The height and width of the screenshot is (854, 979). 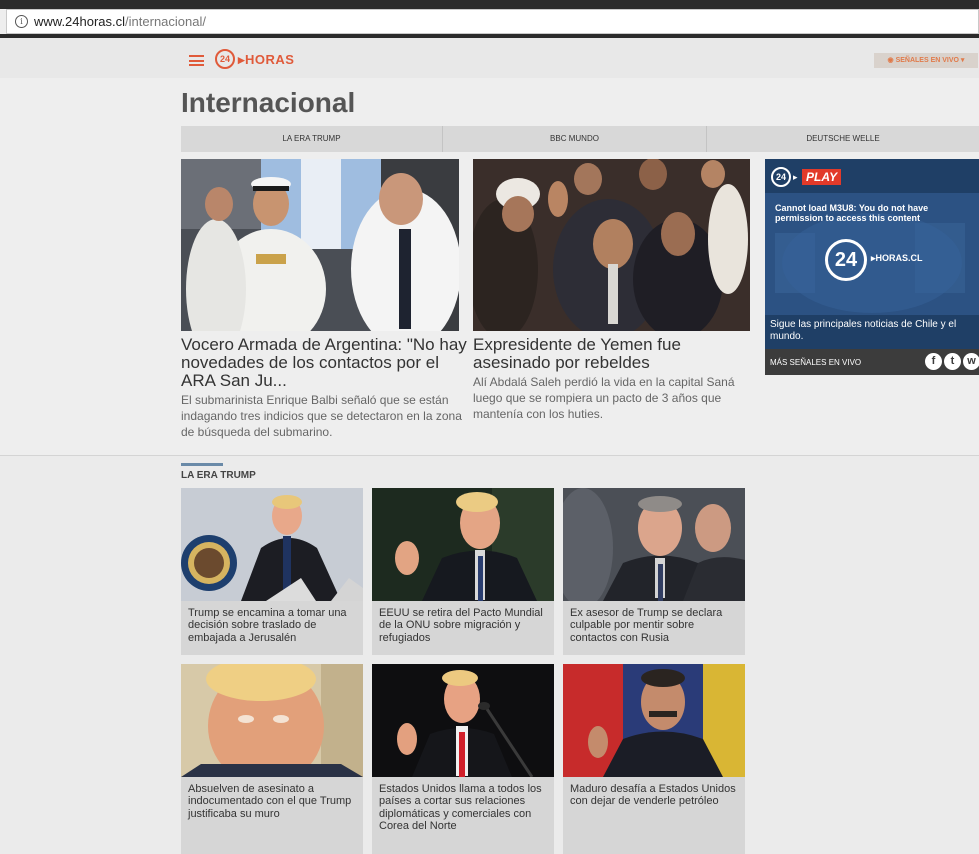 What do you see at coordinates (489, 4) in the screenshot?
I see `browser-chrome-top` at bounding box center [489, 4].